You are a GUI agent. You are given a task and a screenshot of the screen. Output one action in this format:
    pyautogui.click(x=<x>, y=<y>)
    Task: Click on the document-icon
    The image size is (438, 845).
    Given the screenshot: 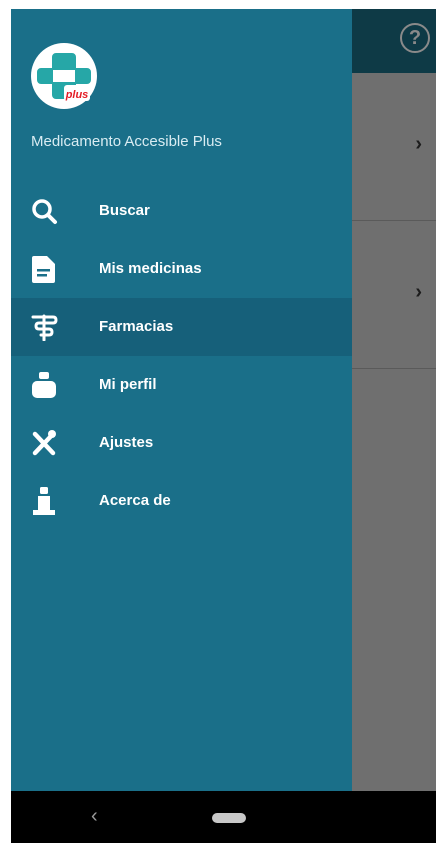 What is the action you would take?
    pyautogui.click(x=44, y=269)
    